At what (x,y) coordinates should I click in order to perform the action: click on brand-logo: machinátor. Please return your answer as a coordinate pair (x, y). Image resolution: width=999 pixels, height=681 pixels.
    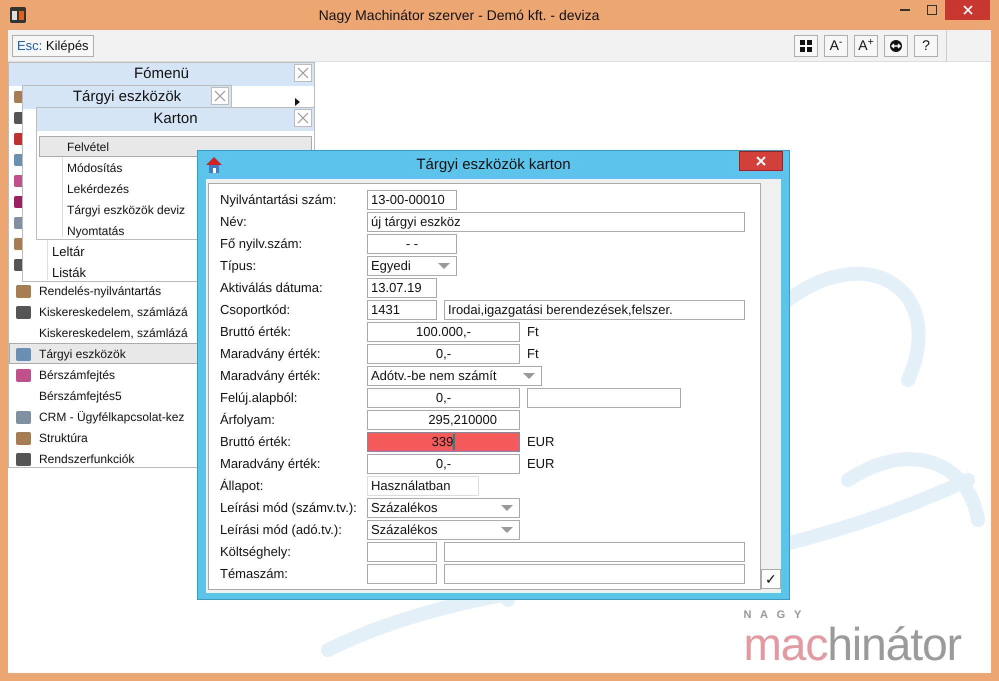
    Looking at the image, I should click on (852, 644).